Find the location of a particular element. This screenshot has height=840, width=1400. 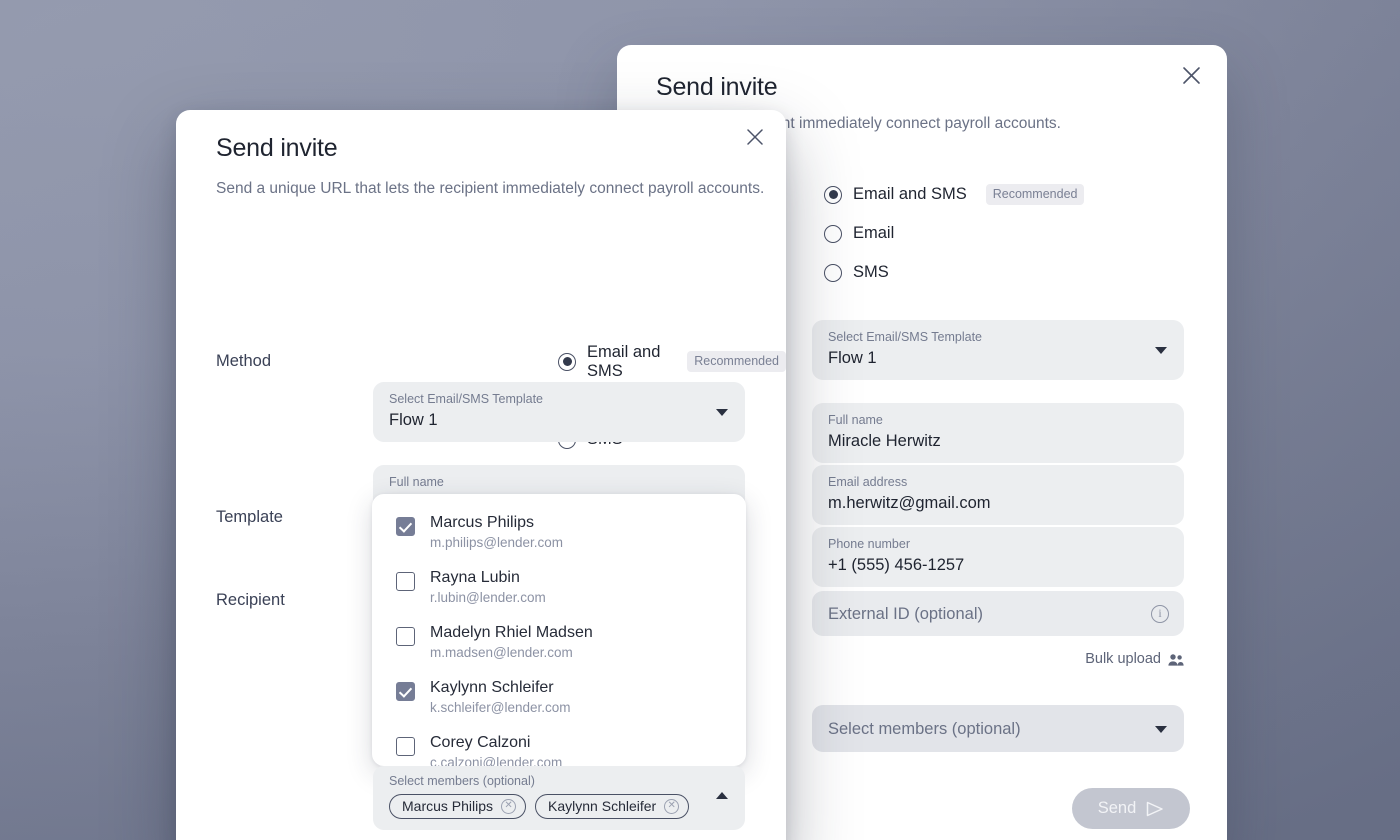

send-button: Send is located at coordinates (1131, 808).